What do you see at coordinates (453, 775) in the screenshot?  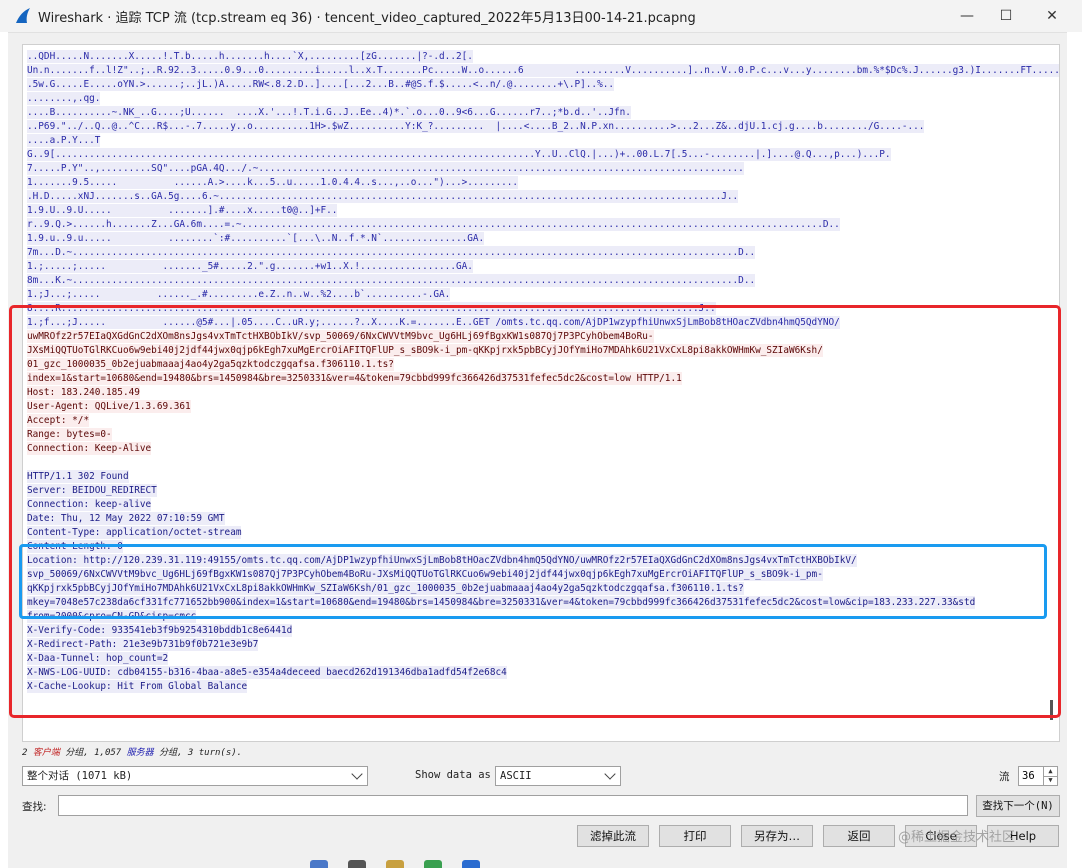 I see `show-data-as-label: Show data as` at bounding box center [453, 775].